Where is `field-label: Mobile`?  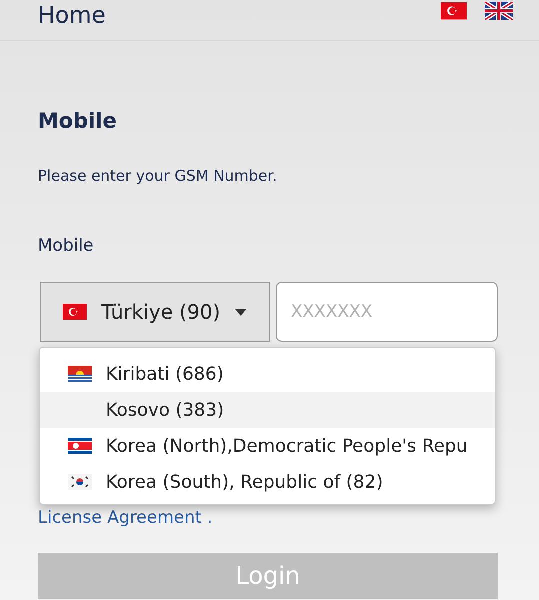
field-label: Mobile is located at coordinates (66, 246).